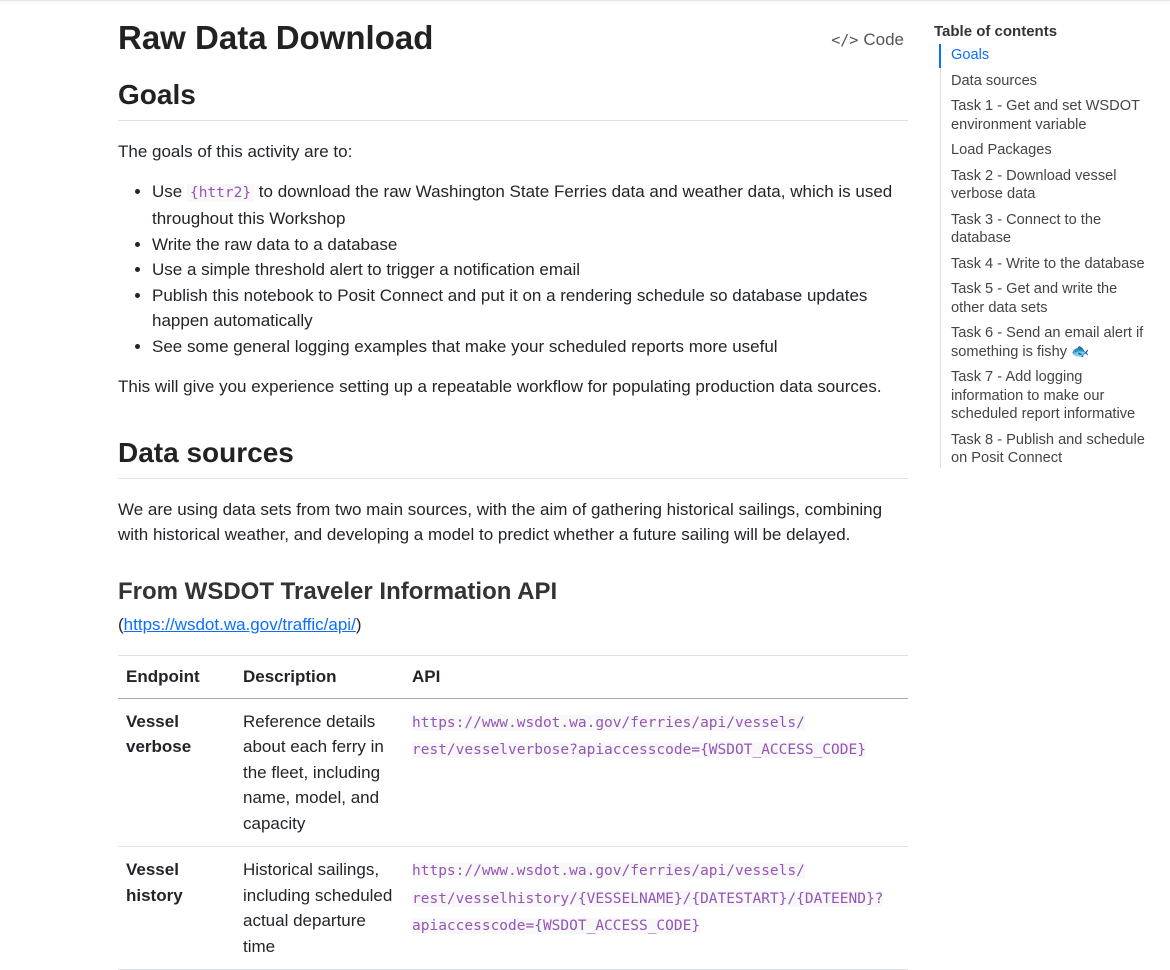 The height and width of the screenshot is (970, 1170). Describe the element at coordinates (235, 151) in the screenshot. I see `goals-intro: The goals of this activity are to:` at that location.